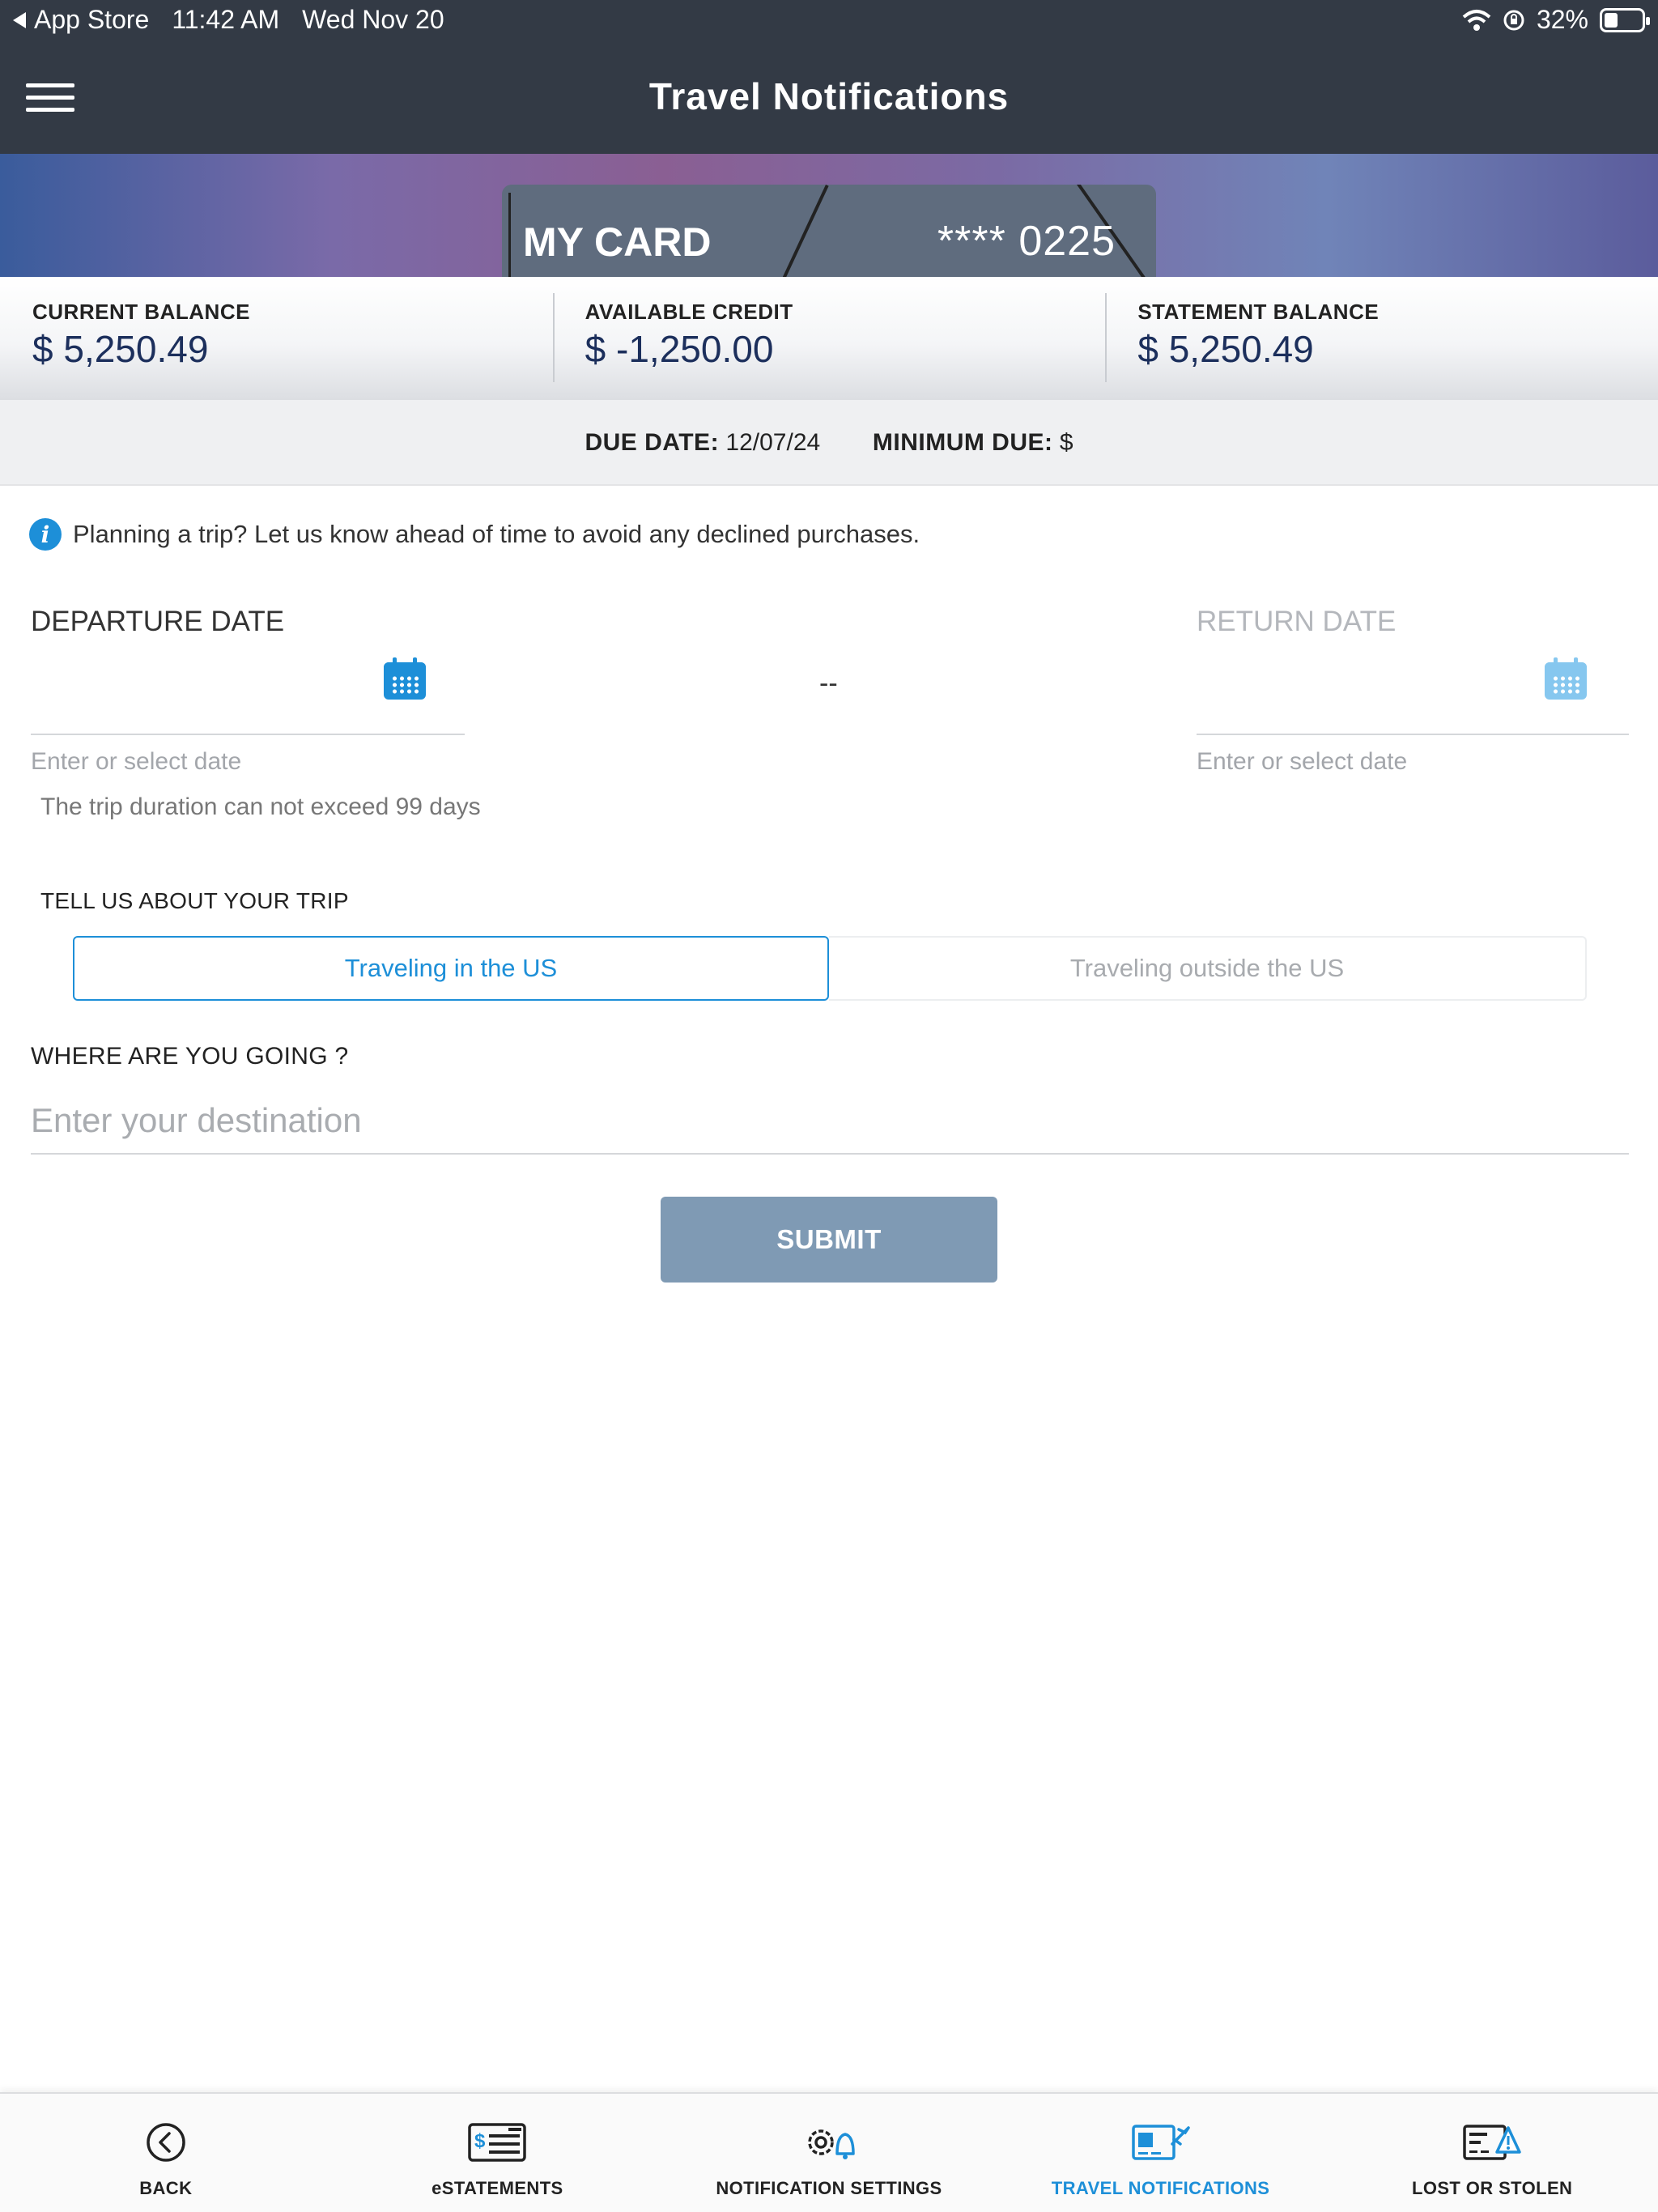  Describe the element at coordinates (497, 2143) in the screenshot. I see `statement-icon: $` at that location.